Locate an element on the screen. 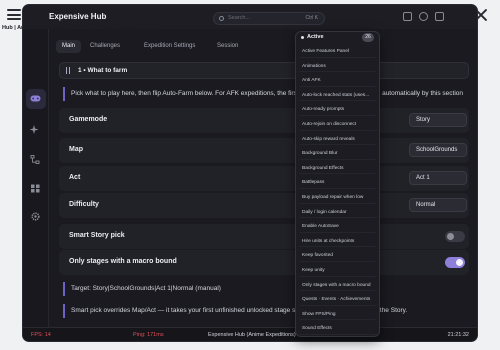 The height and width of the screenshot is (350, 500). section-title: 1 • What to farm is located at coordinates (103, 70).